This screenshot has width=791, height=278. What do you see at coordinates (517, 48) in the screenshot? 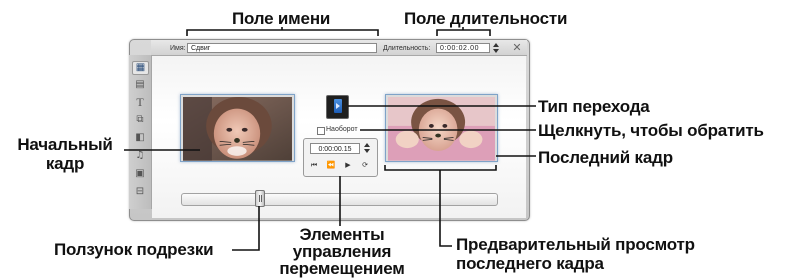
I see `close-icon: ✕` at bounding box center [517, 48].